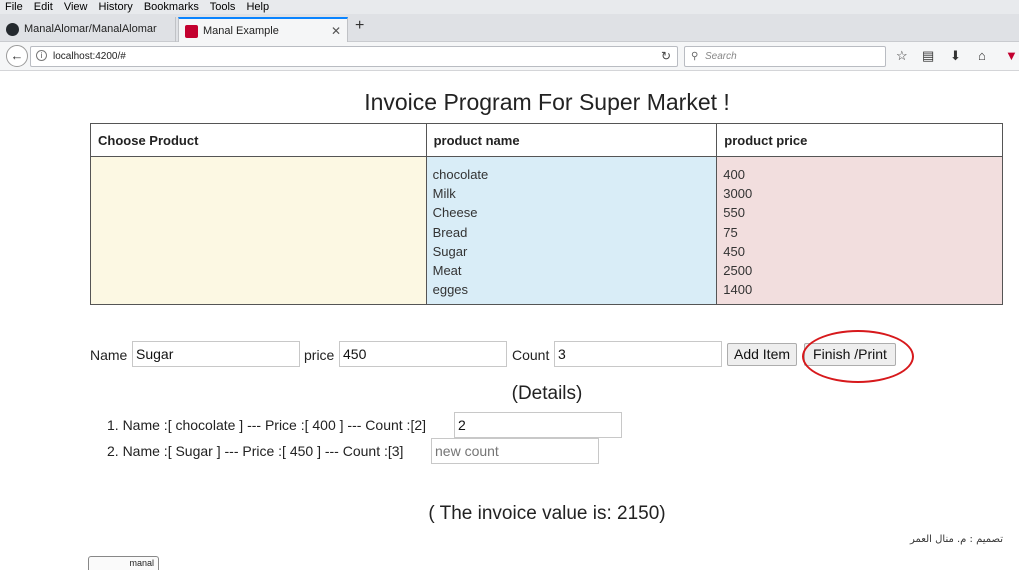  I want to click on header-product-price: product price, so click(859, 140).